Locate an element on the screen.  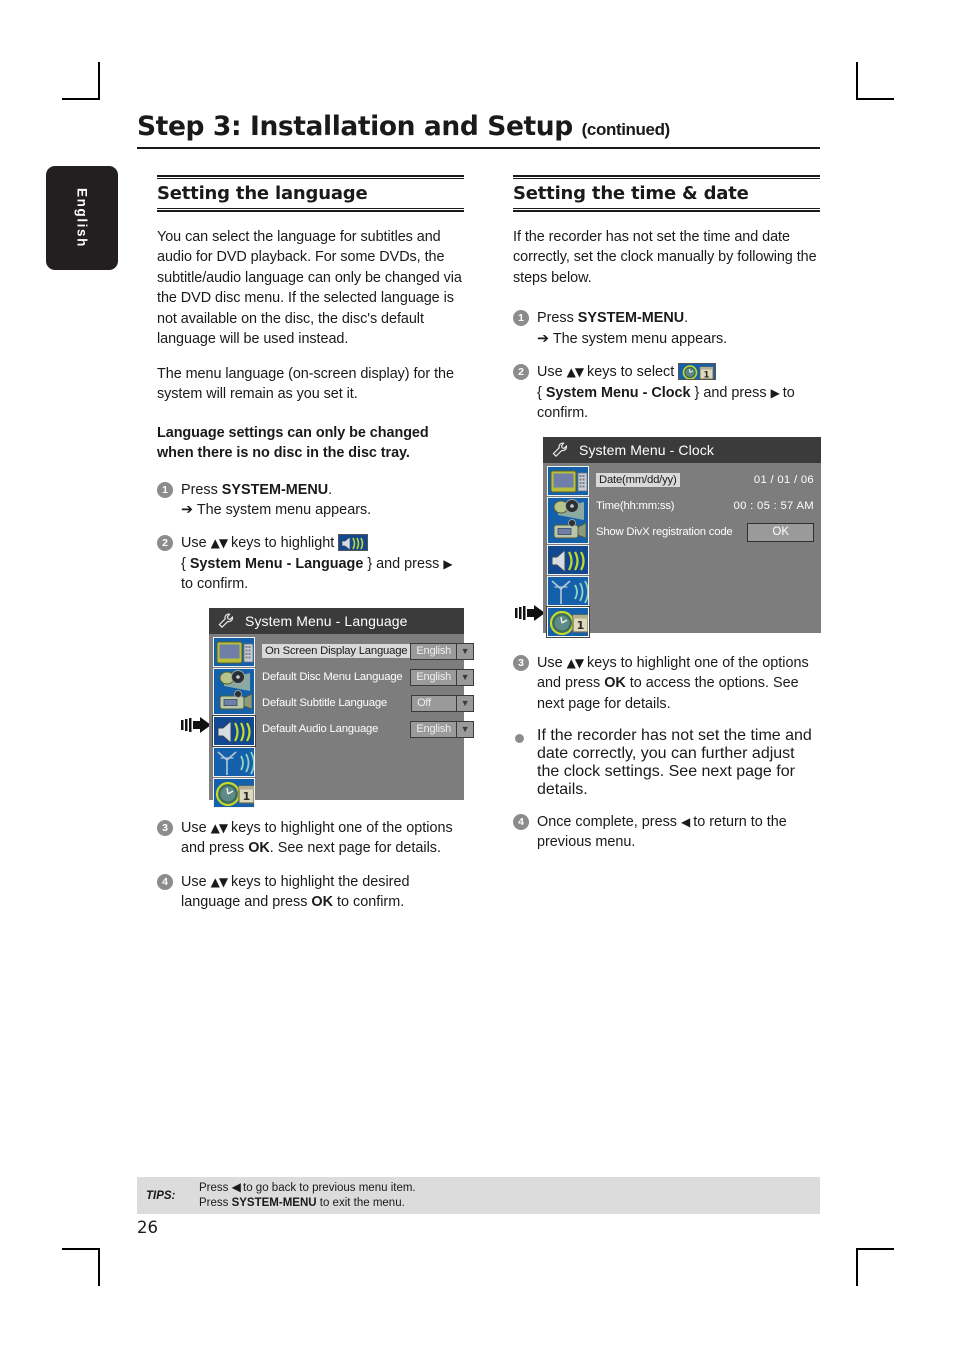
step-badge: 2 is located at coordinates (521, 372).